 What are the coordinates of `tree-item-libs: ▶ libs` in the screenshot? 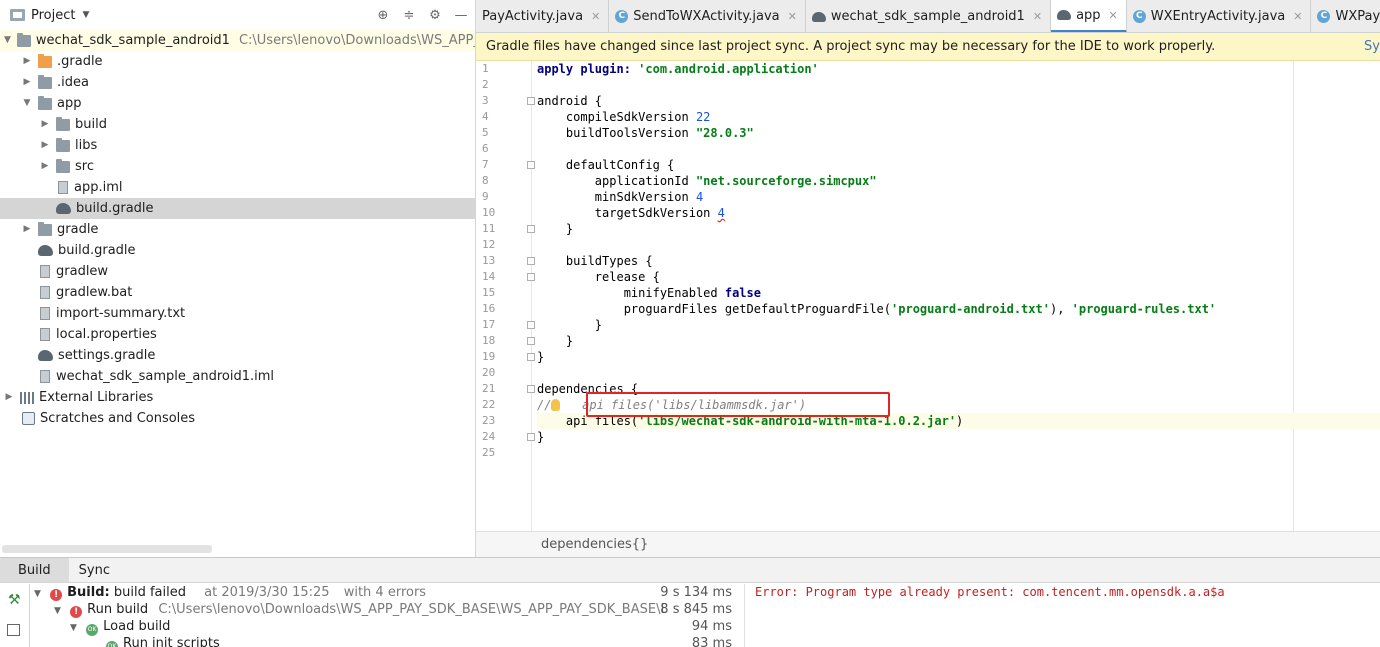 It's located at (237, 145).